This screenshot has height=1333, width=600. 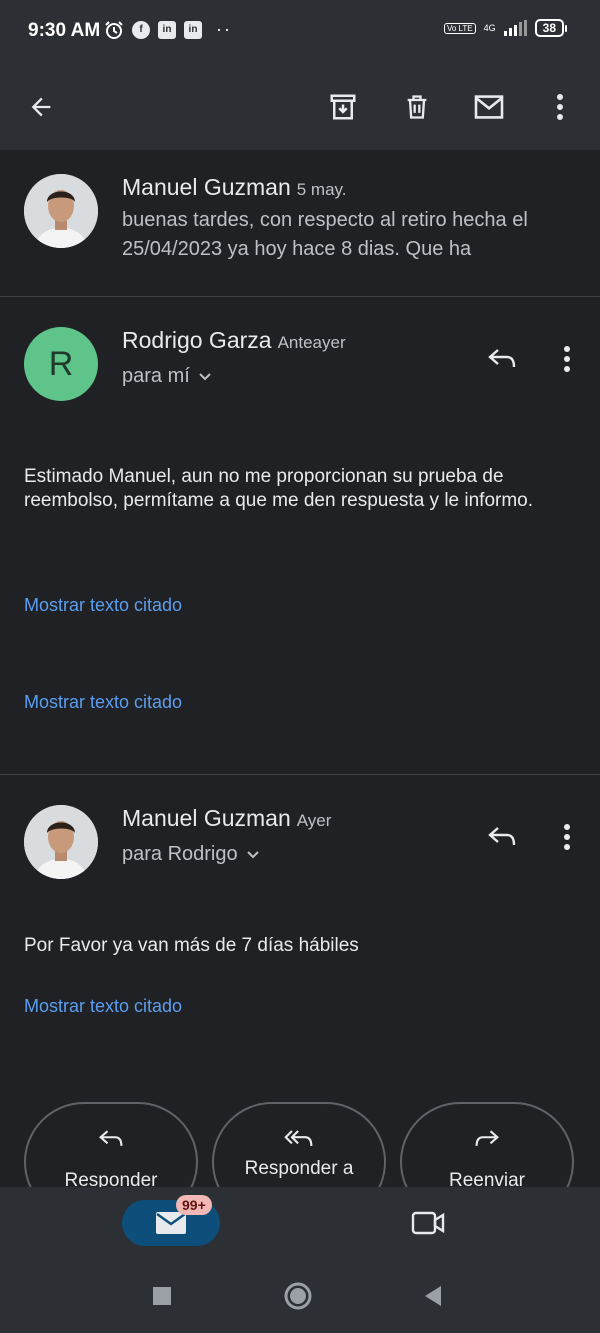 I want to click on message-body: Por Favor ya van más de 7 días hábiles, so click(x=191, y=945).